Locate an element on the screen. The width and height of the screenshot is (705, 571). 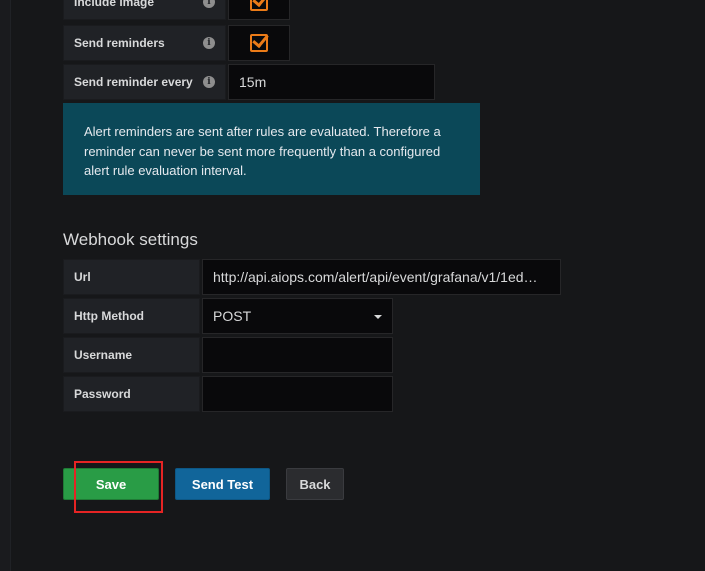
http-method-row: Http Method POST is located at coordinates (228, 316).